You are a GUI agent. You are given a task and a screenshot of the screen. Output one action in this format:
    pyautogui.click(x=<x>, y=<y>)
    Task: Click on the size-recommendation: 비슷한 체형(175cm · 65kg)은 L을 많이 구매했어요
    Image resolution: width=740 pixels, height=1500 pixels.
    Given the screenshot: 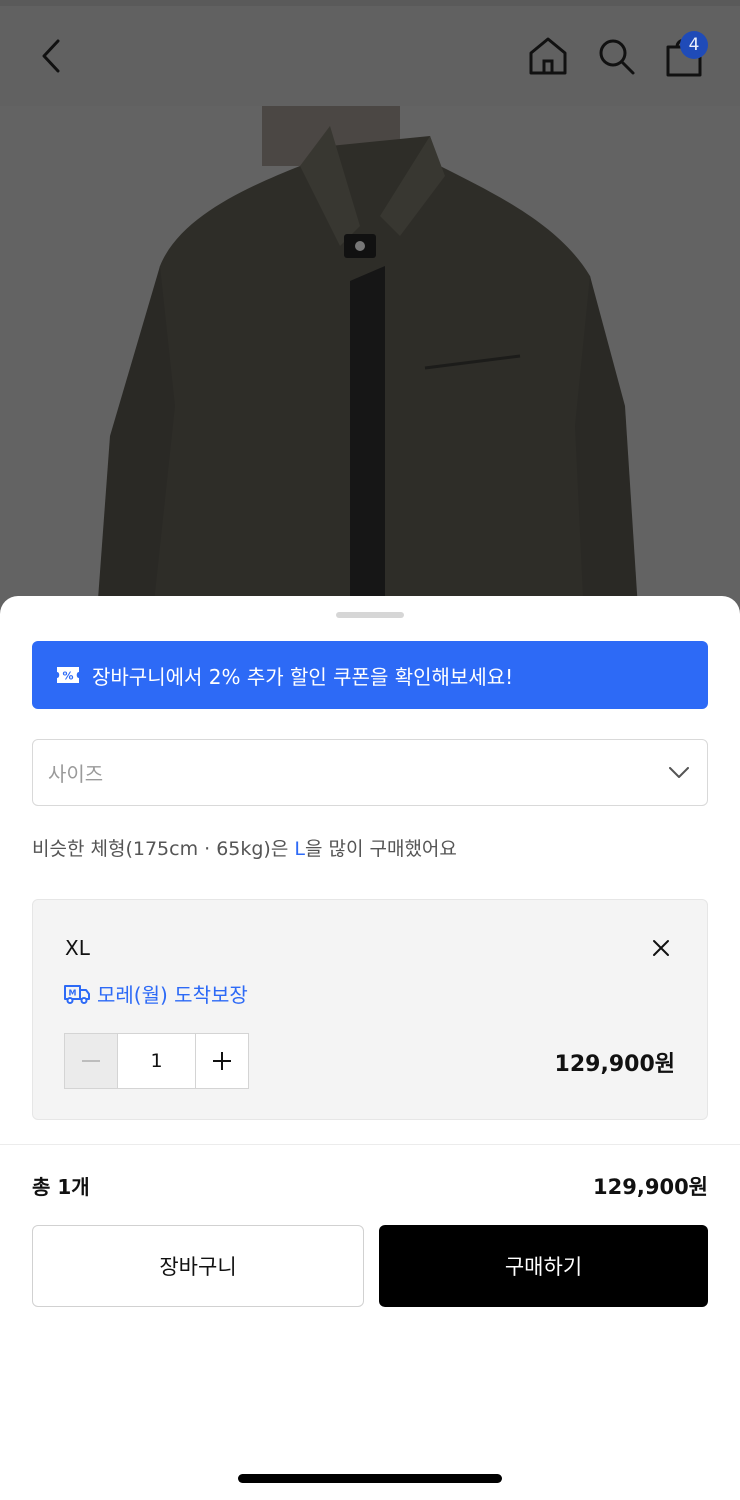 What is the action you would take?
    pyautogui.click(x=244, y=847)
    